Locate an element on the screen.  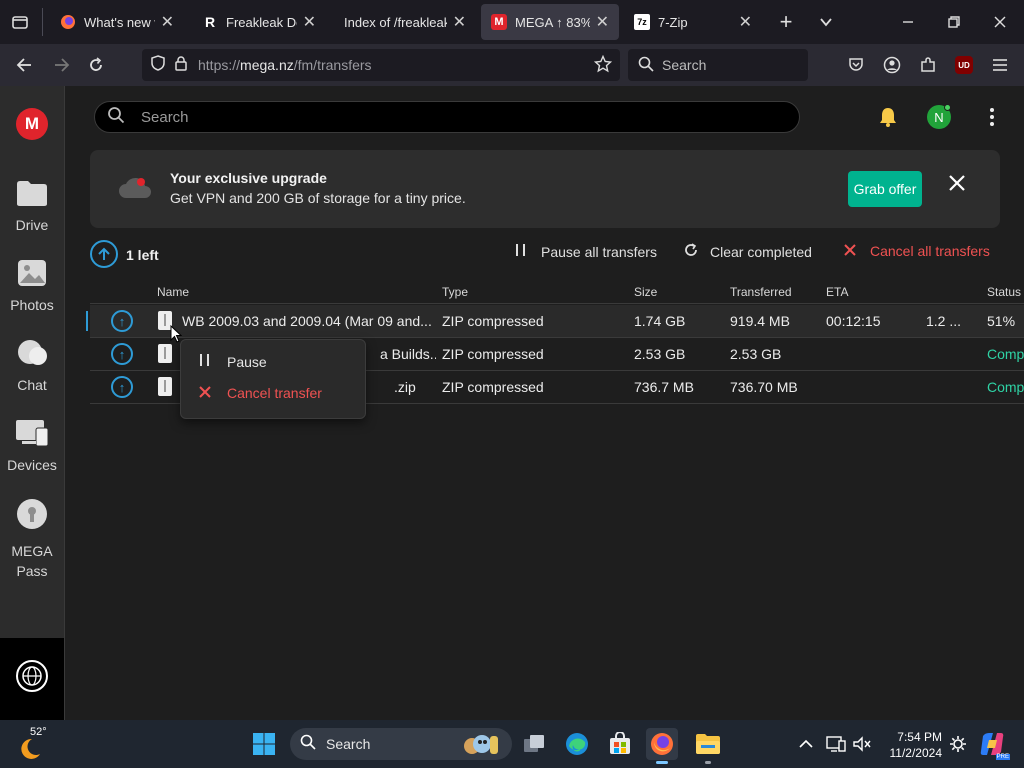
browser-search-field: Search is located at coordinates (718, 65).